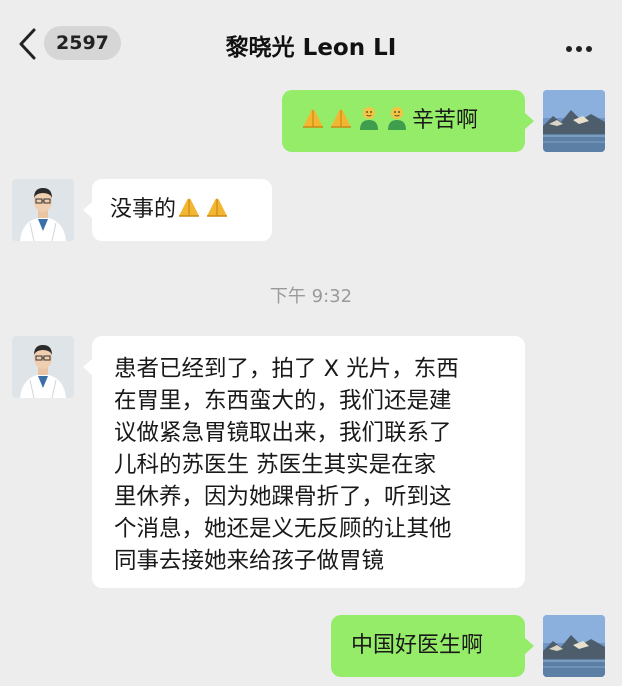  I want to click on message-text: 辛苦啊, so click(445, 120).